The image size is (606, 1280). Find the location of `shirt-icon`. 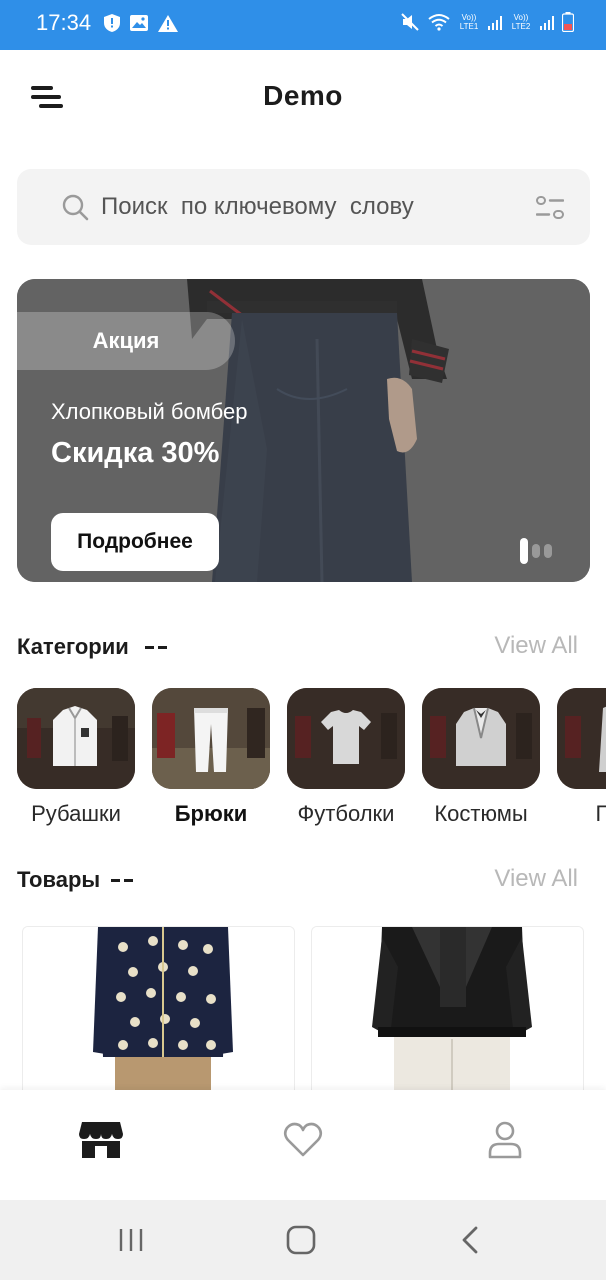

shirt-icon is located at coordinates (76, 738).